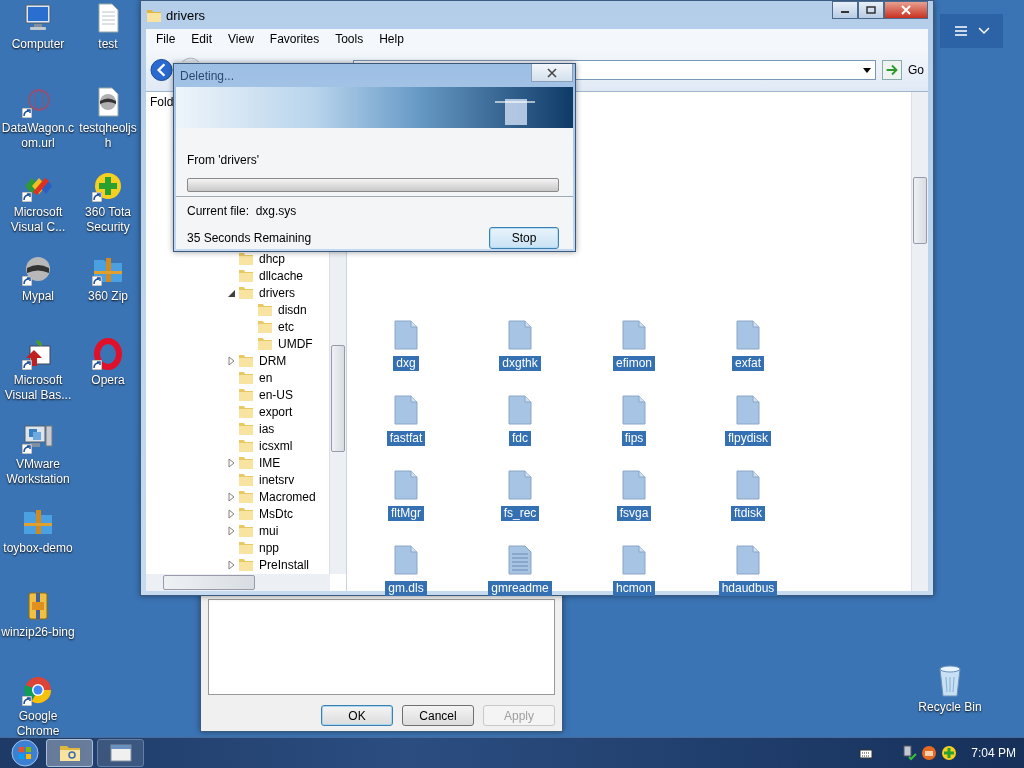 This screenshot has width=1024, height=768. What do you see at coordinates (406, 513) in the screenshot?
I see `file-name: fltMgr` at bounding box center [406, 513].